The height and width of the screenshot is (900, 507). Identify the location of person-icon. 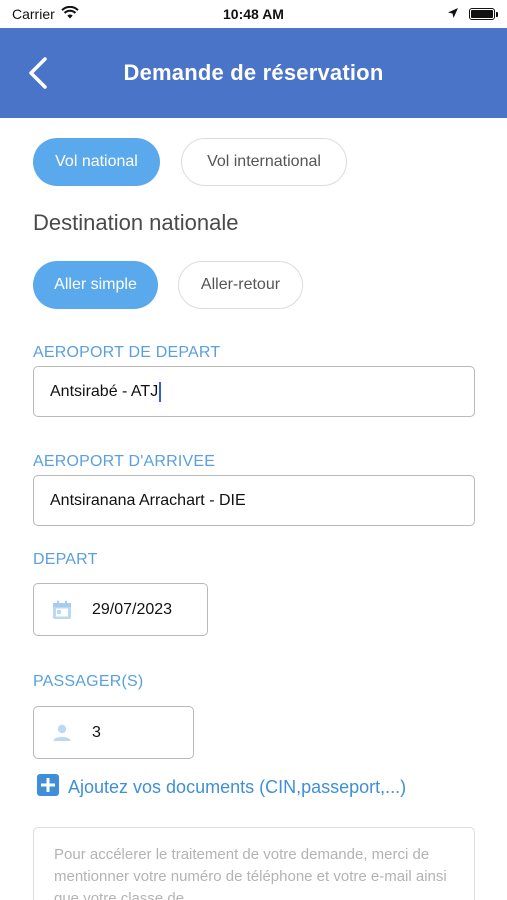
(62, 733).